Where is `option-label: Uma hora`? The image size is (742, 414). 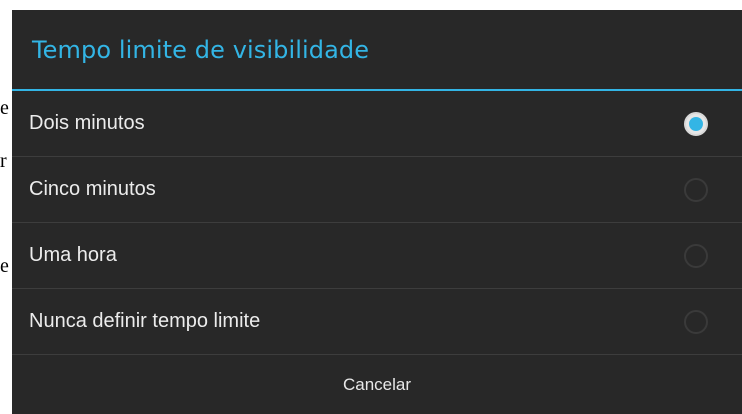
option-label: Uma hora is located at coordinates (73, 255).